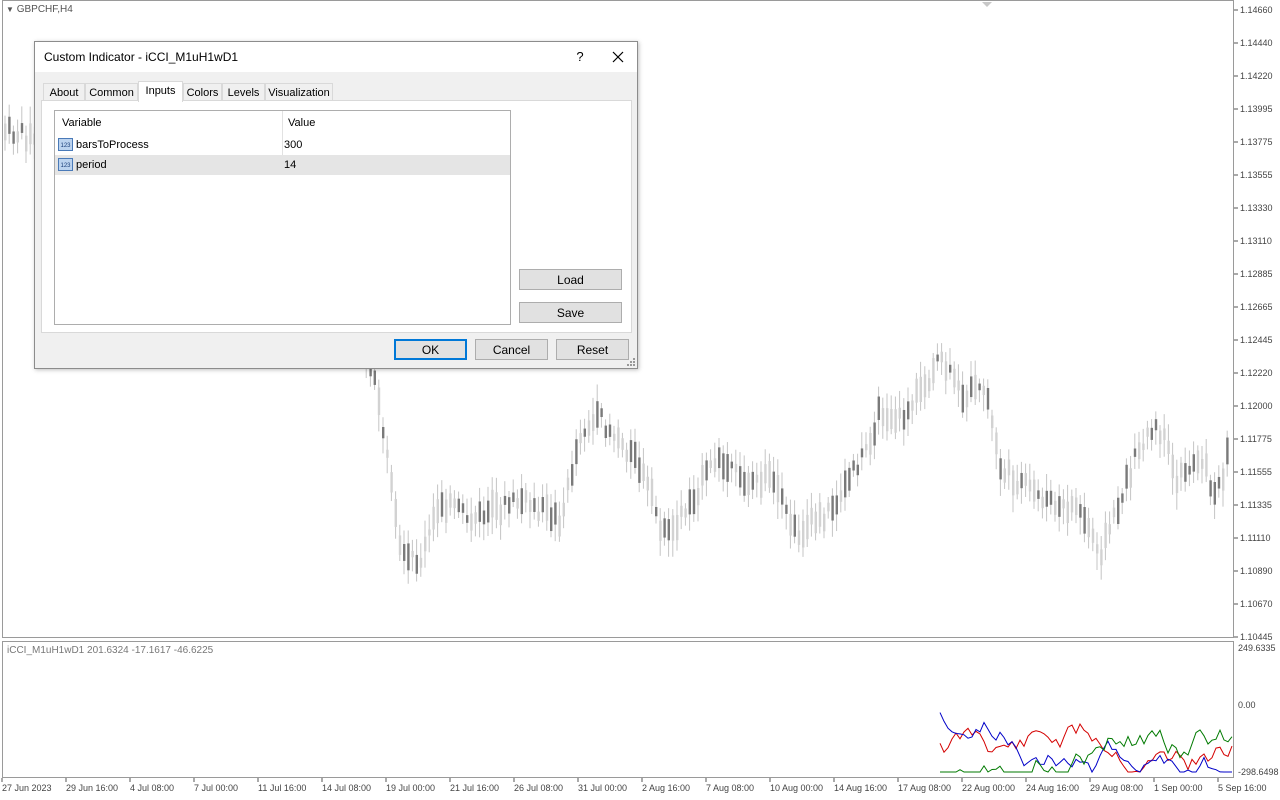 The image size is (1280, 800). What do you see at coordinates (602, 788) in the screenshot?
I see `time-label: 31 Jul 00:00` at bounding box center [602, 788].